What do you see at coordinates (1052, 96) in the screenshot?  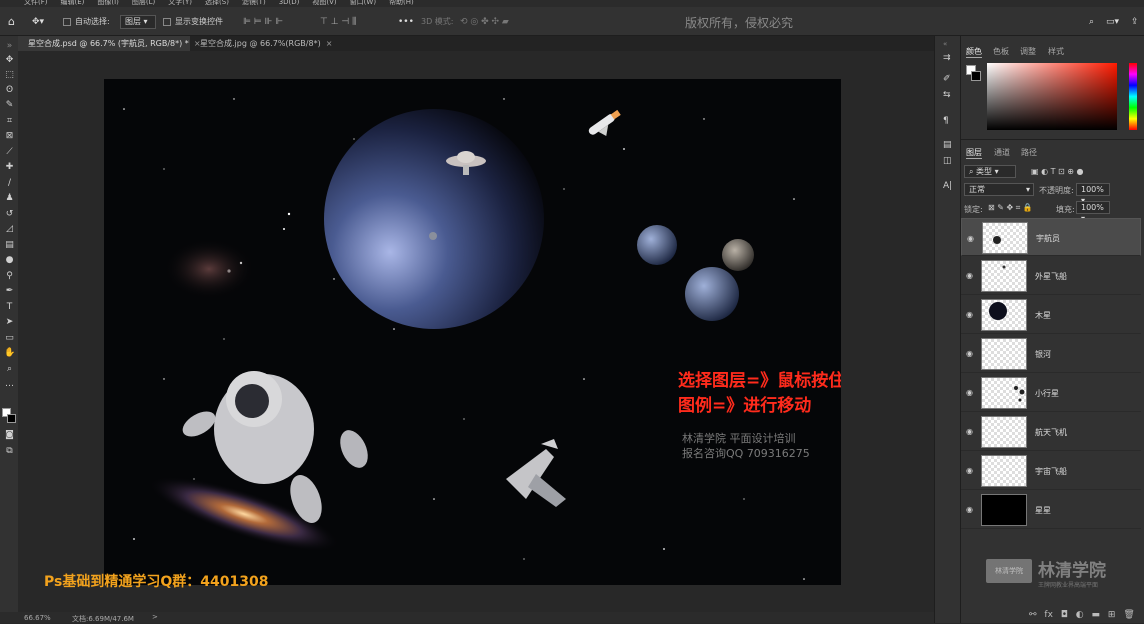 I see `color-picker-field` at bounding box center [1052, 96].